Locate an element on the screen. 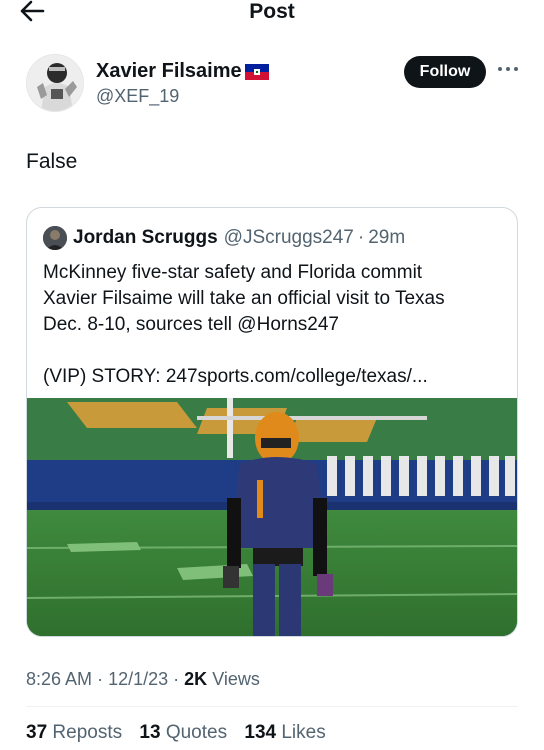 This screenshot has width=544, height=750. quoted-line: Dec. 8-10, sources tell @Horns247 is located at coordinates (191, 324).